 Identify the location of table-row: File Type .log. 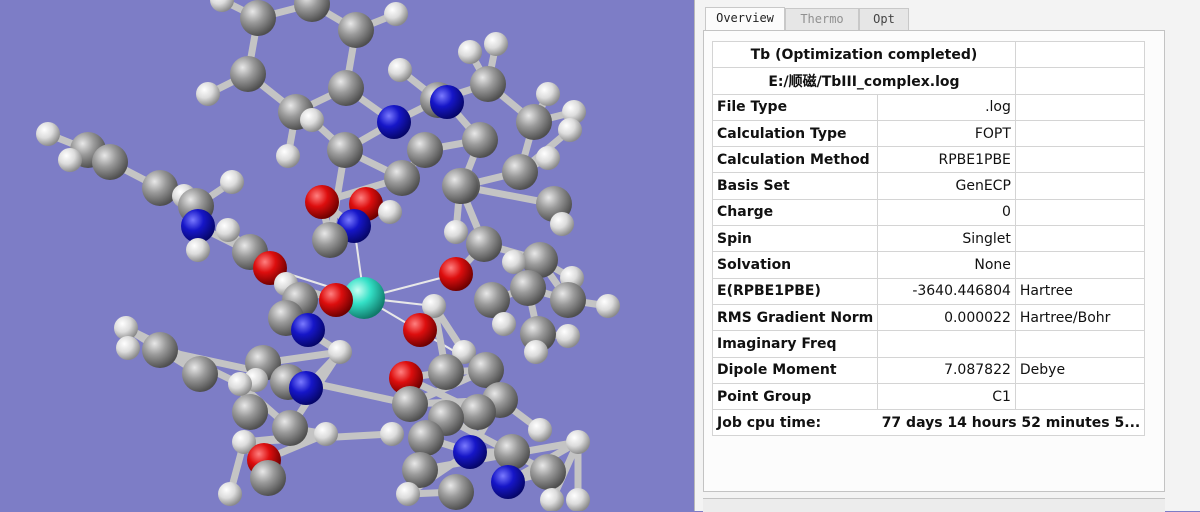
(928, 107).